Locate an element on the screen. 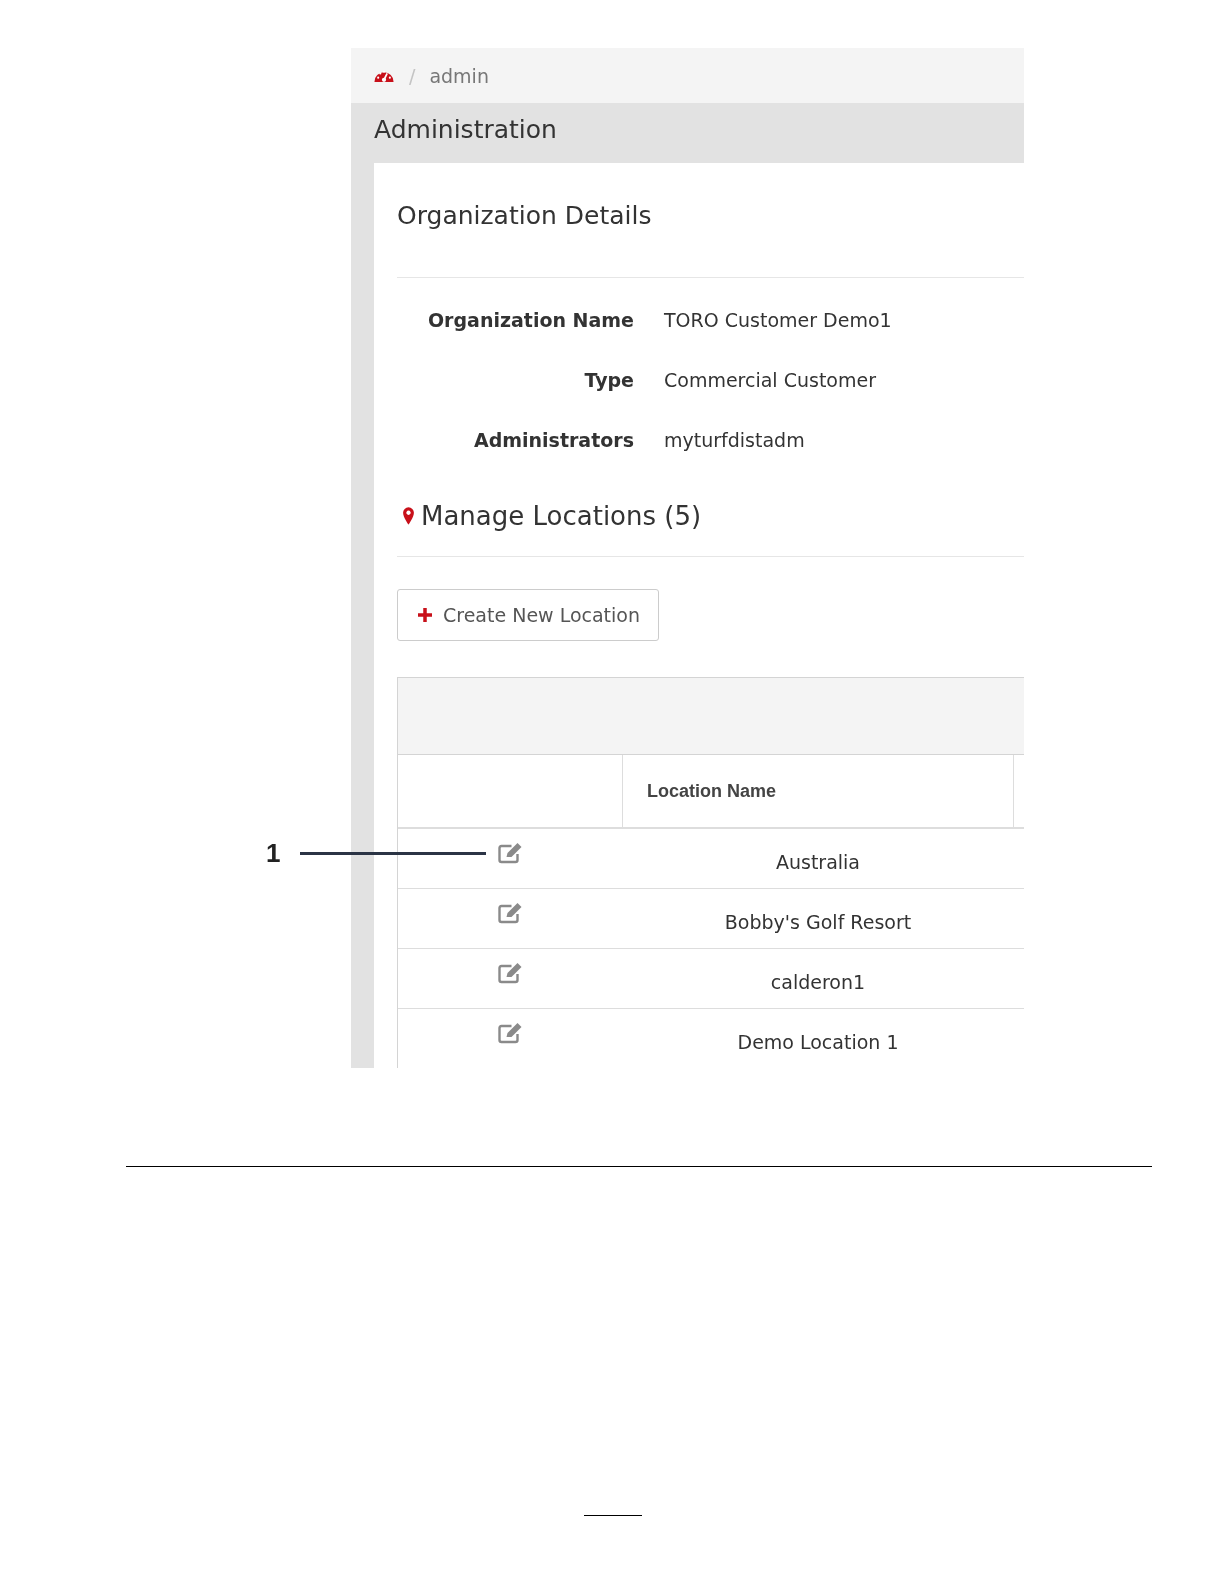 The image size is (1225, 1585). detail-value: myturfdistadm is located at coordinates (735, 440).